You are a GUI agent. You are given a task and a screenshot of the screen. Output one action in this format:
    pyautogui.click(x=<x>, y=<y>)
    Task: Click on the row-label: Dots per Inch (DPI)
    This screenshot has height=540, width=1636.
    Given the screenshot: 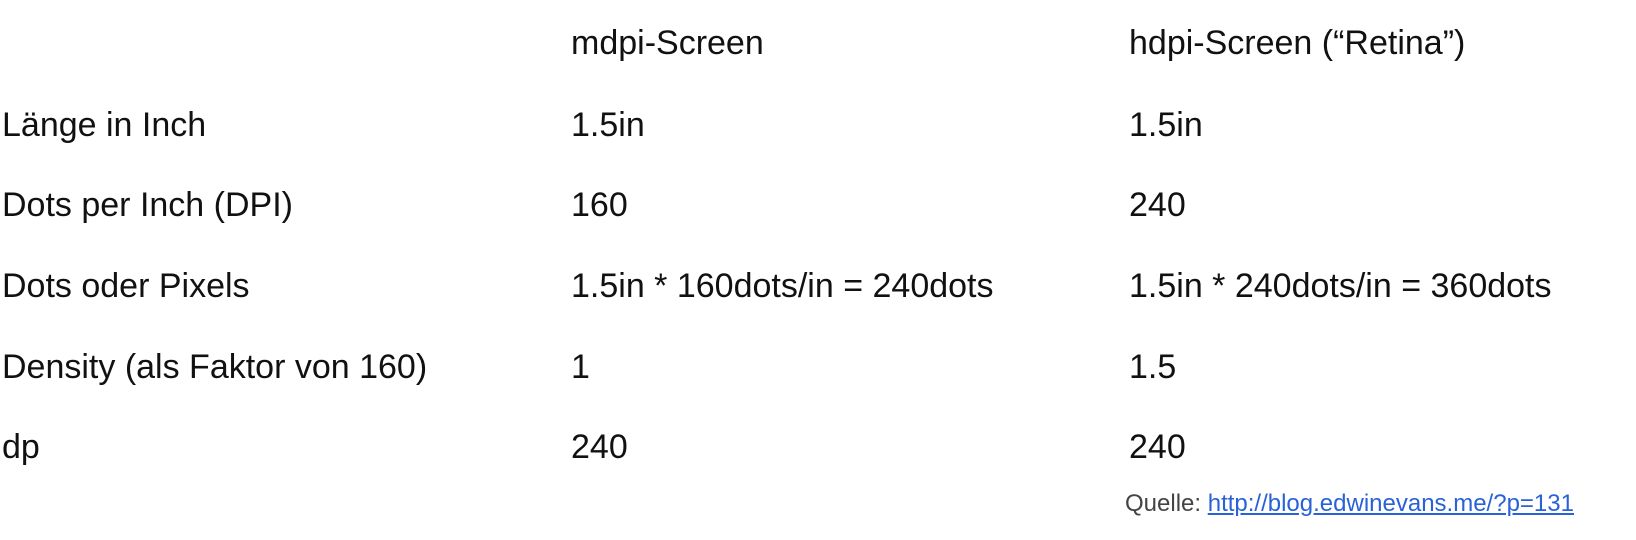 What is the action you would take?
    pyautogui.click(x=147, y=205)
    